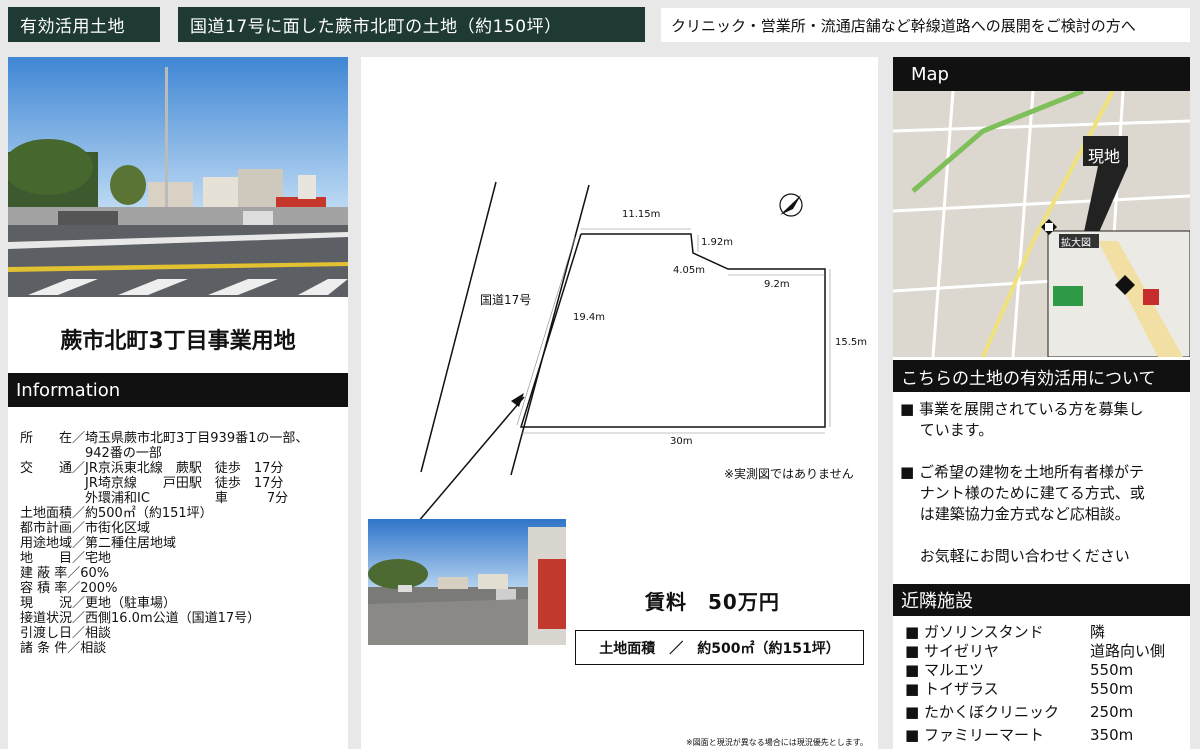 The height and width of the screenshot is (749, 1200). Describe the element at coordinates (550, 330) in the screenshot. I see `road-edge-east` at that location.